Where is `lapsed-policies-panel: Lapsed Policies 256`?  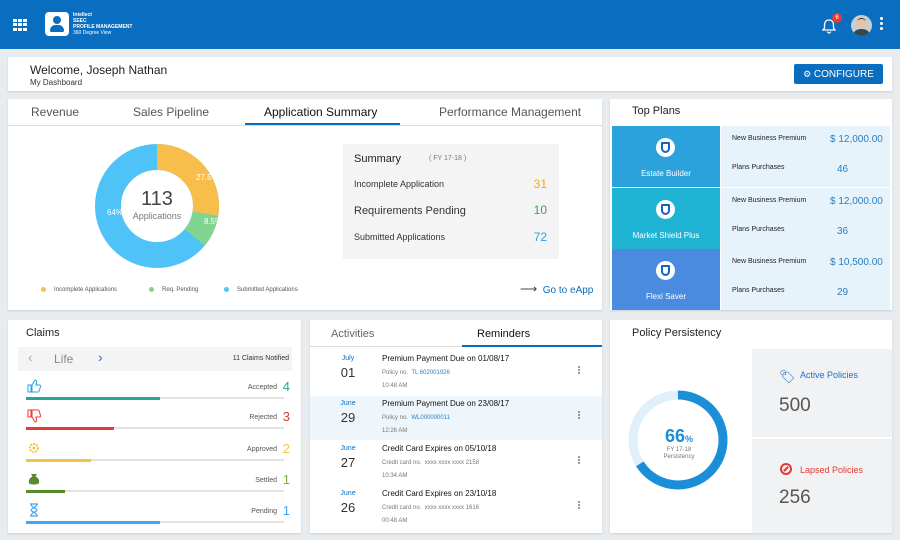
lapsed-policies-panel: Lapsed Policies 256 is located at coordinates (822, 486).